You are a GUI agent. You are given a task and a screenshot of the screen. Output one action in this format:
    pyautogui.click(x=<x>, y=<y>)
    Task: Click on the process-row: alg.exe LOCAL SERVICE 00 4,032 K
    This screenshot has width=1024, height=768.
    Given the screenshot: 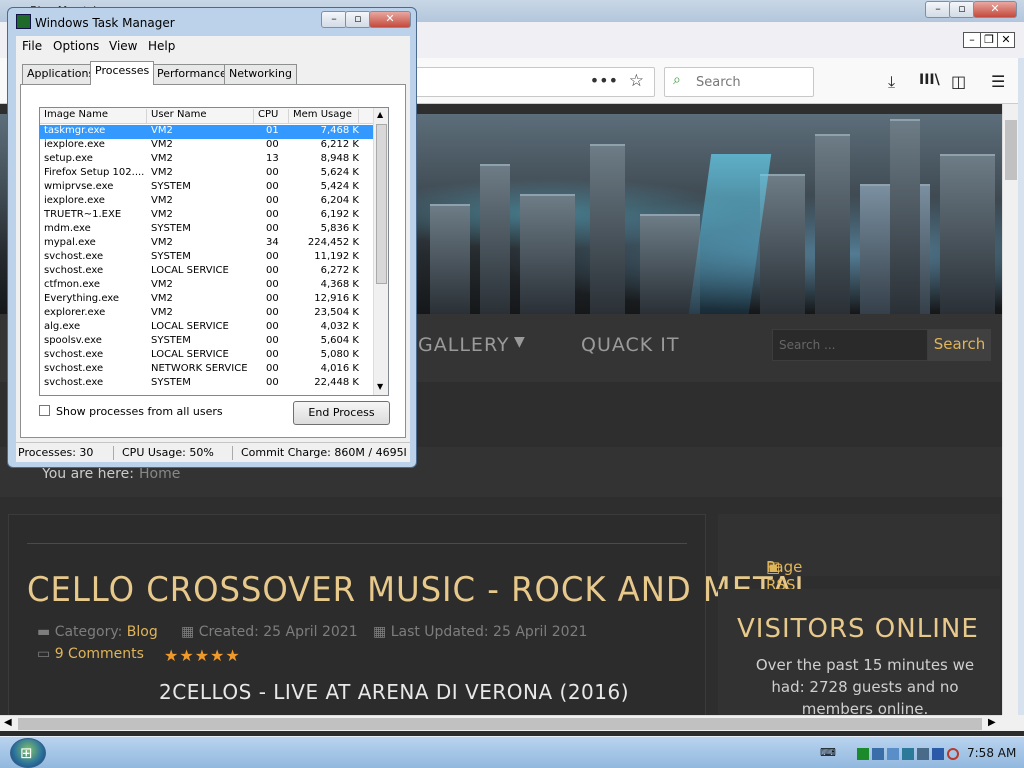 What is the action you would take?
    pyautogui.click(x=206, y=328)
    